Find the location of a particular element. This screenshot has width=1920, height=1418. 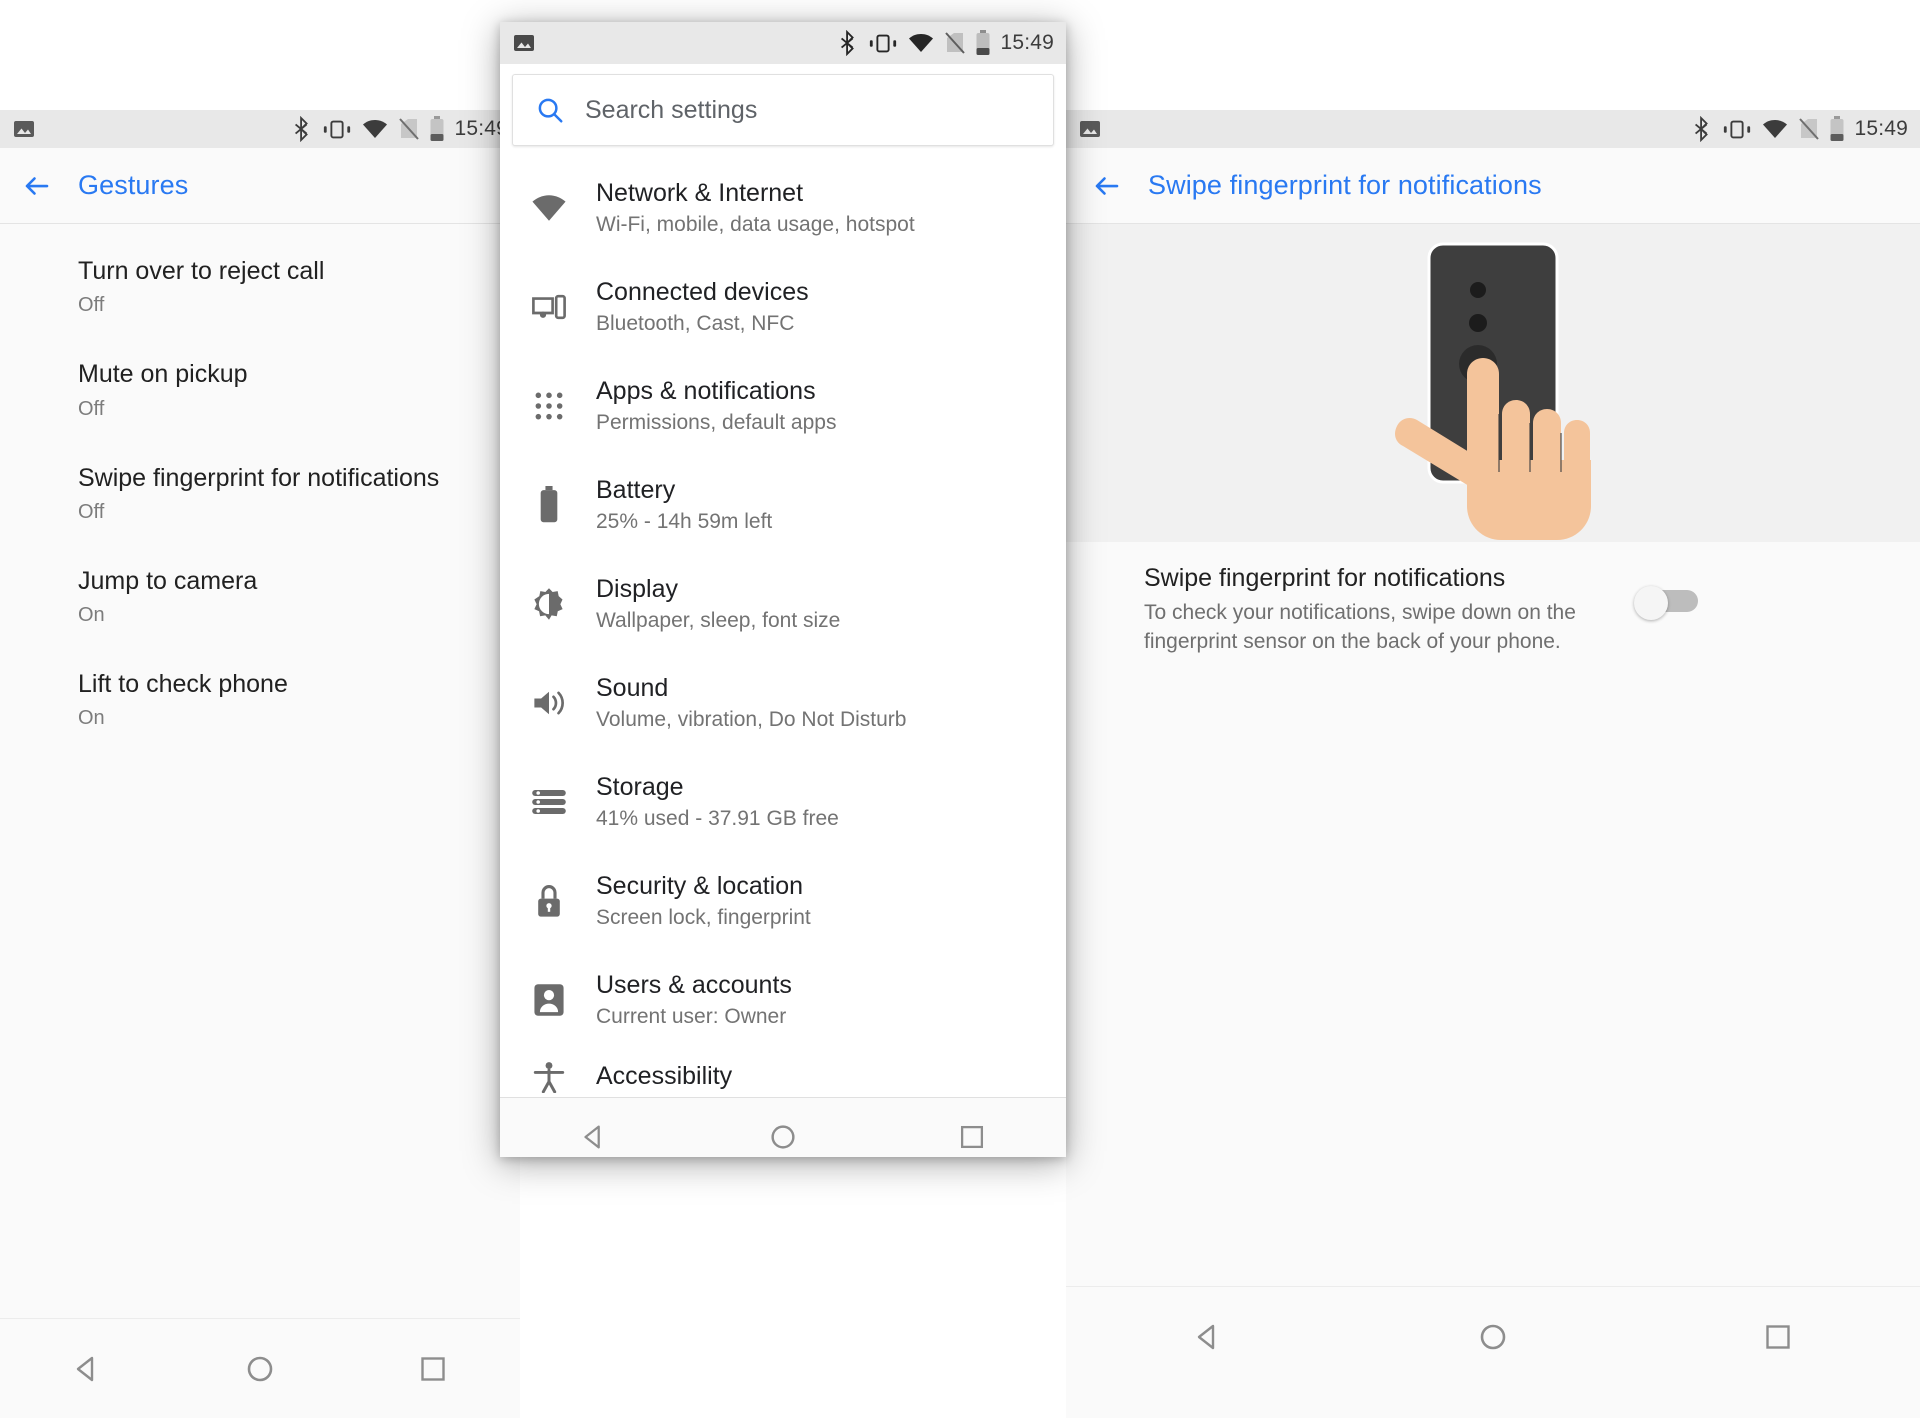

list-item: Swipe fingerprint for notifications Off is located at coordinates (260, 488).